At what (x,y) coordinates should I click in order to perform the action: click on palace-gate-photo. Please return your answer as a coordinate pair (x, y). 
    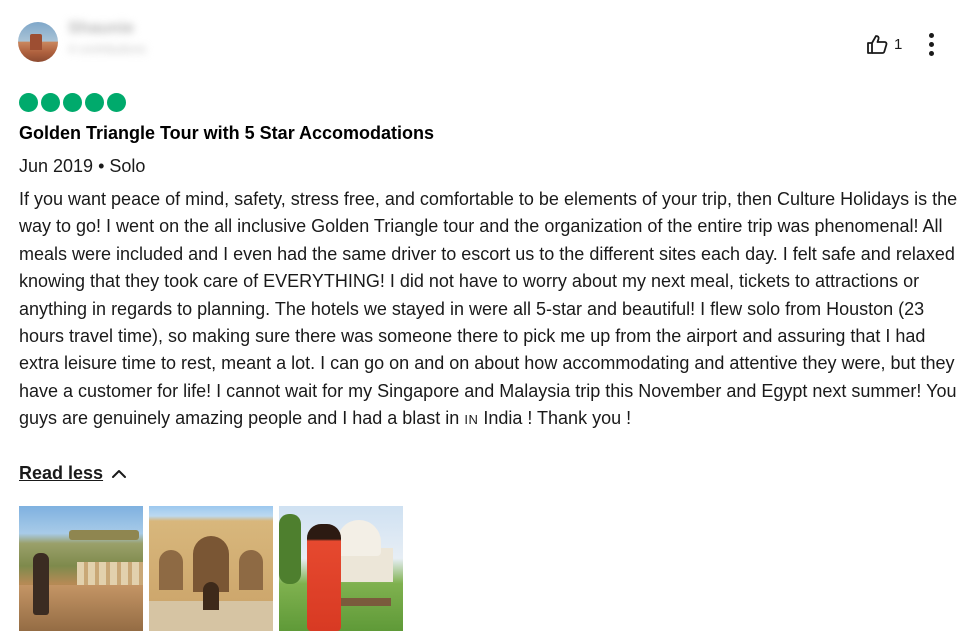
    Looking at the image, I should click on (211, 568).